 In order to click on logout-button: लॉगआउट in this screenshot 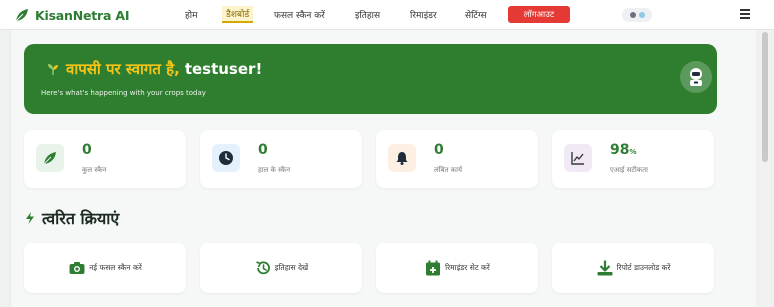, I will do `click(539, 14)`.